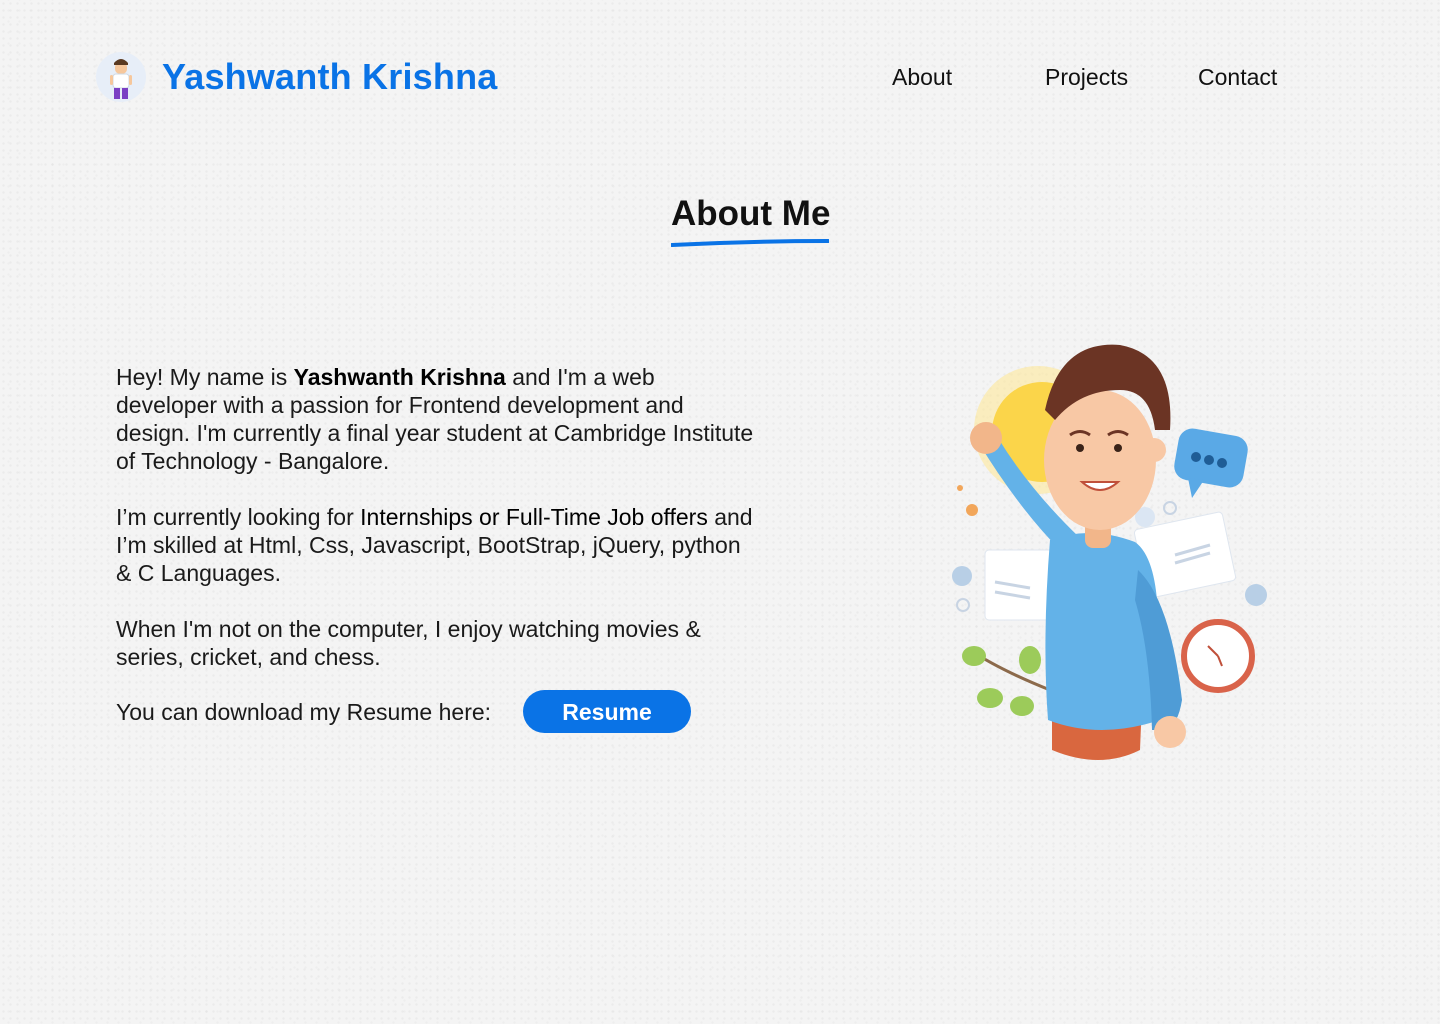 Image resolution: width=1440 pixels, height=1024 pixels. Describe the element at coordinates (922, 77) in the screenshot. I see `nav-about-link: About` at that location.